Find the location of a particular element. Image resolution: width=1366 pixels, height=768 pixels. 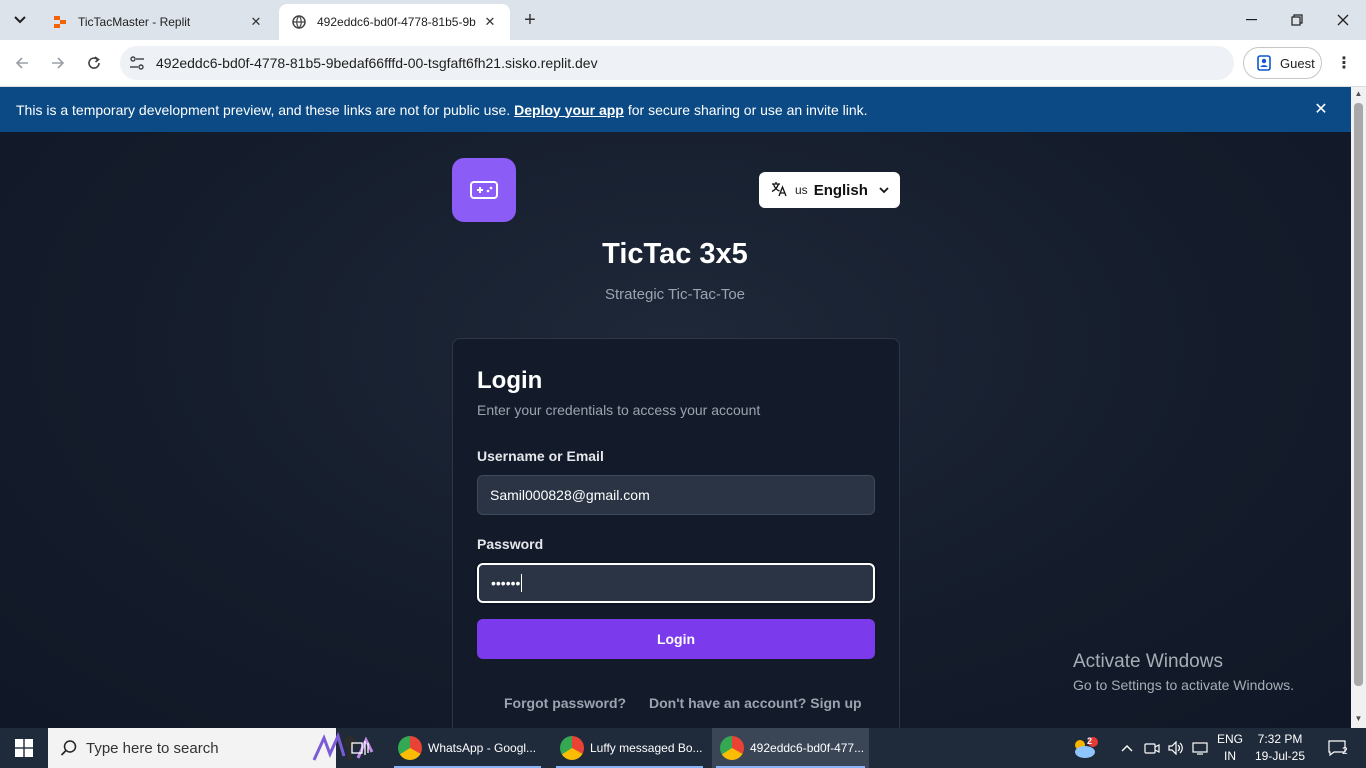

language-line2: IN is located at coordinates (1230, 756).